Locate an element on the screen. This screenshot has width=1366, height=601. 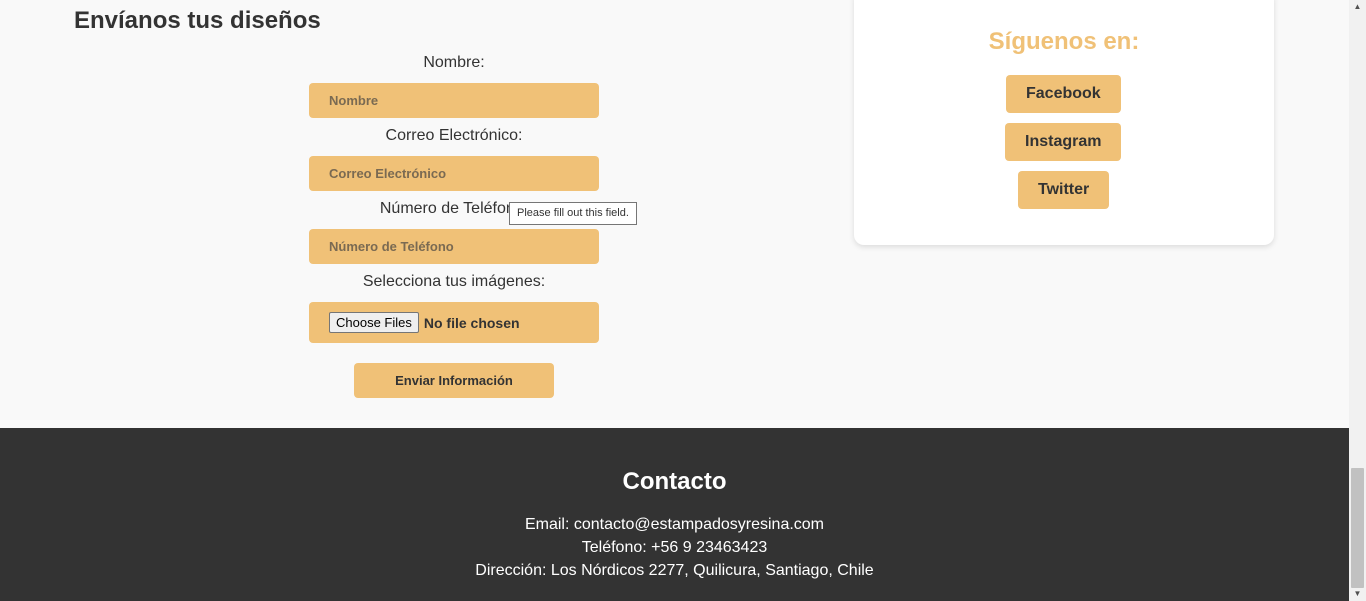
social-card: Síguenos en: Facebook Instagram Twitter is located at coordinates (1064, 122).